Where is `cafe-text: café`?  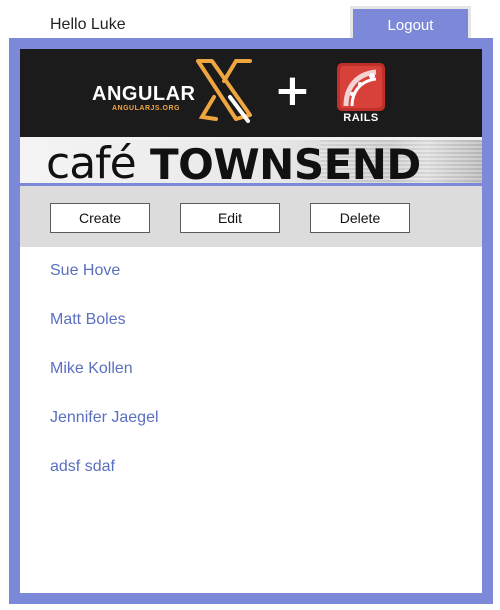
cafe-text: café is located at coordinates (91, 160).